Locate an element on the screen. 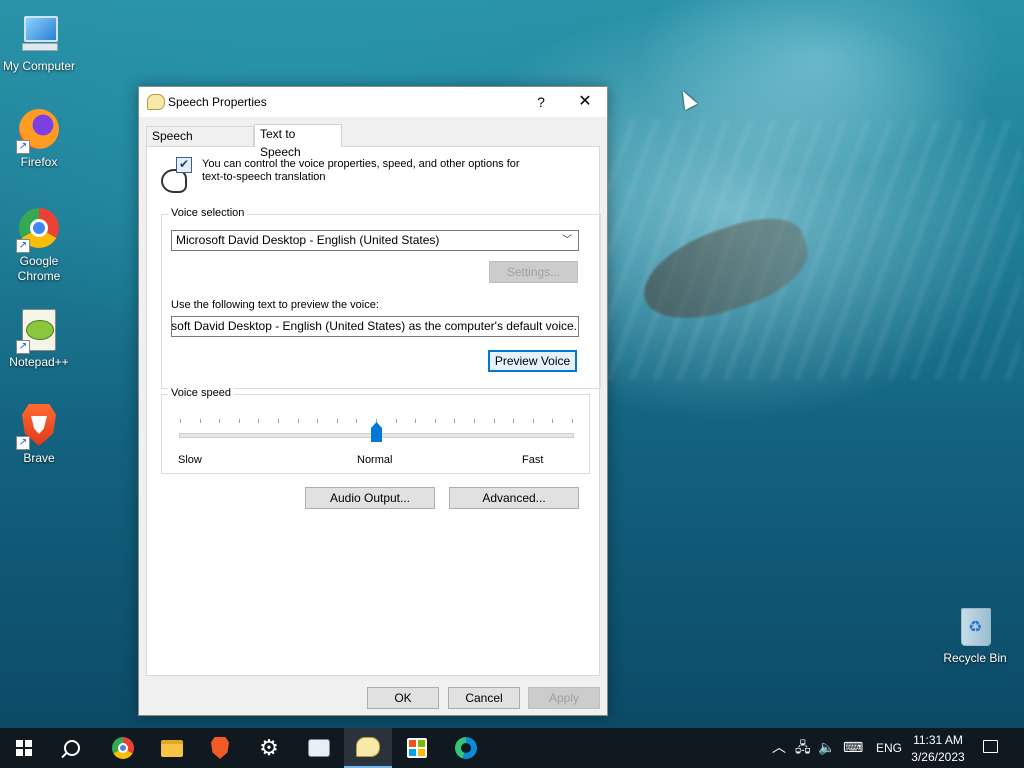  speed-label-normal: Normal is located at coordinates (375, 460).